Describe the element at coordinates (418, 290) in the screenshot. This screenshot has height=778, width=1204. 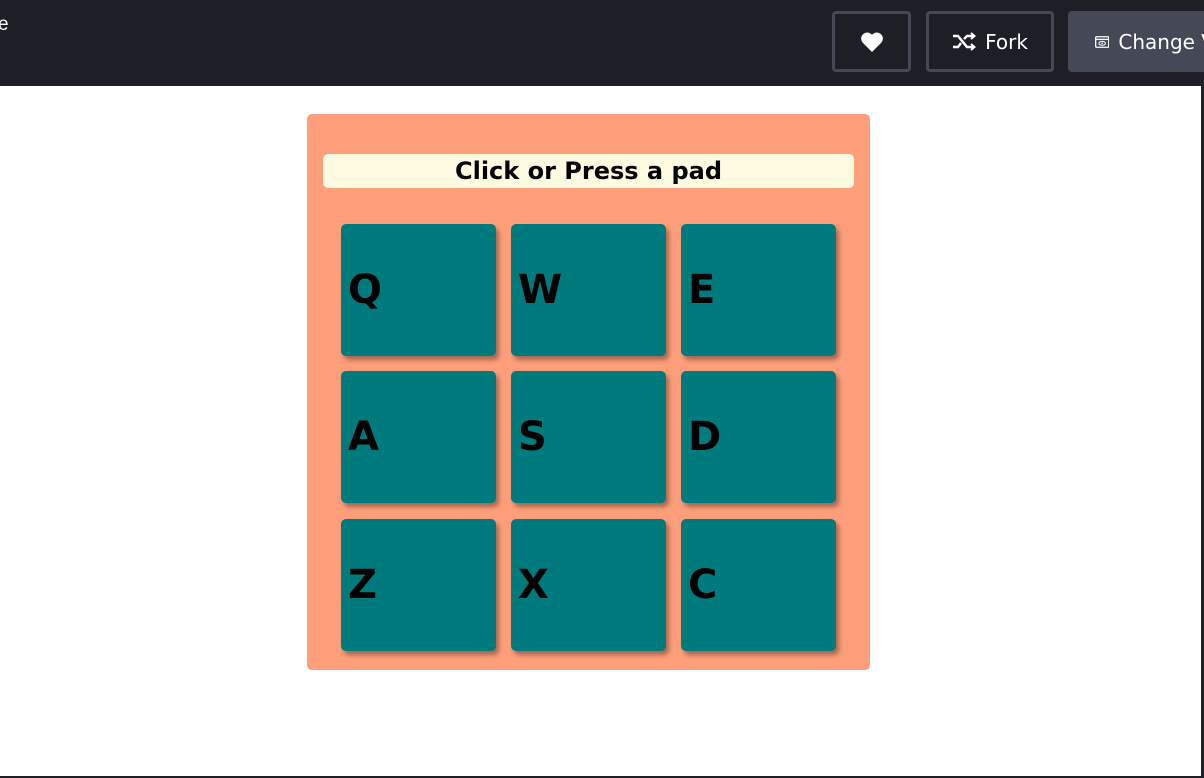
I see `drum-pad-q: Q` at that location.